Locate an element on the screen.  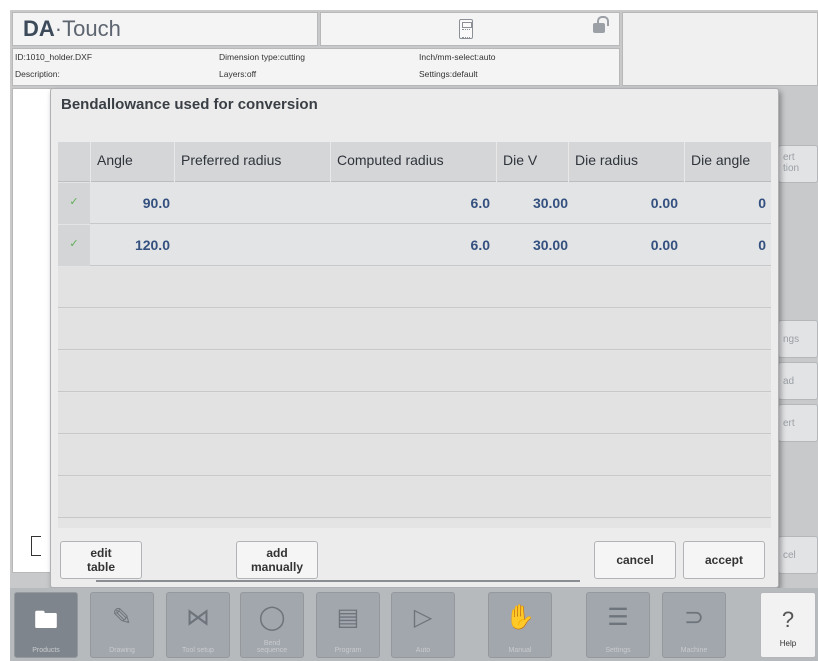
cancel-side-button: cel is located at coordinates (798, 555).